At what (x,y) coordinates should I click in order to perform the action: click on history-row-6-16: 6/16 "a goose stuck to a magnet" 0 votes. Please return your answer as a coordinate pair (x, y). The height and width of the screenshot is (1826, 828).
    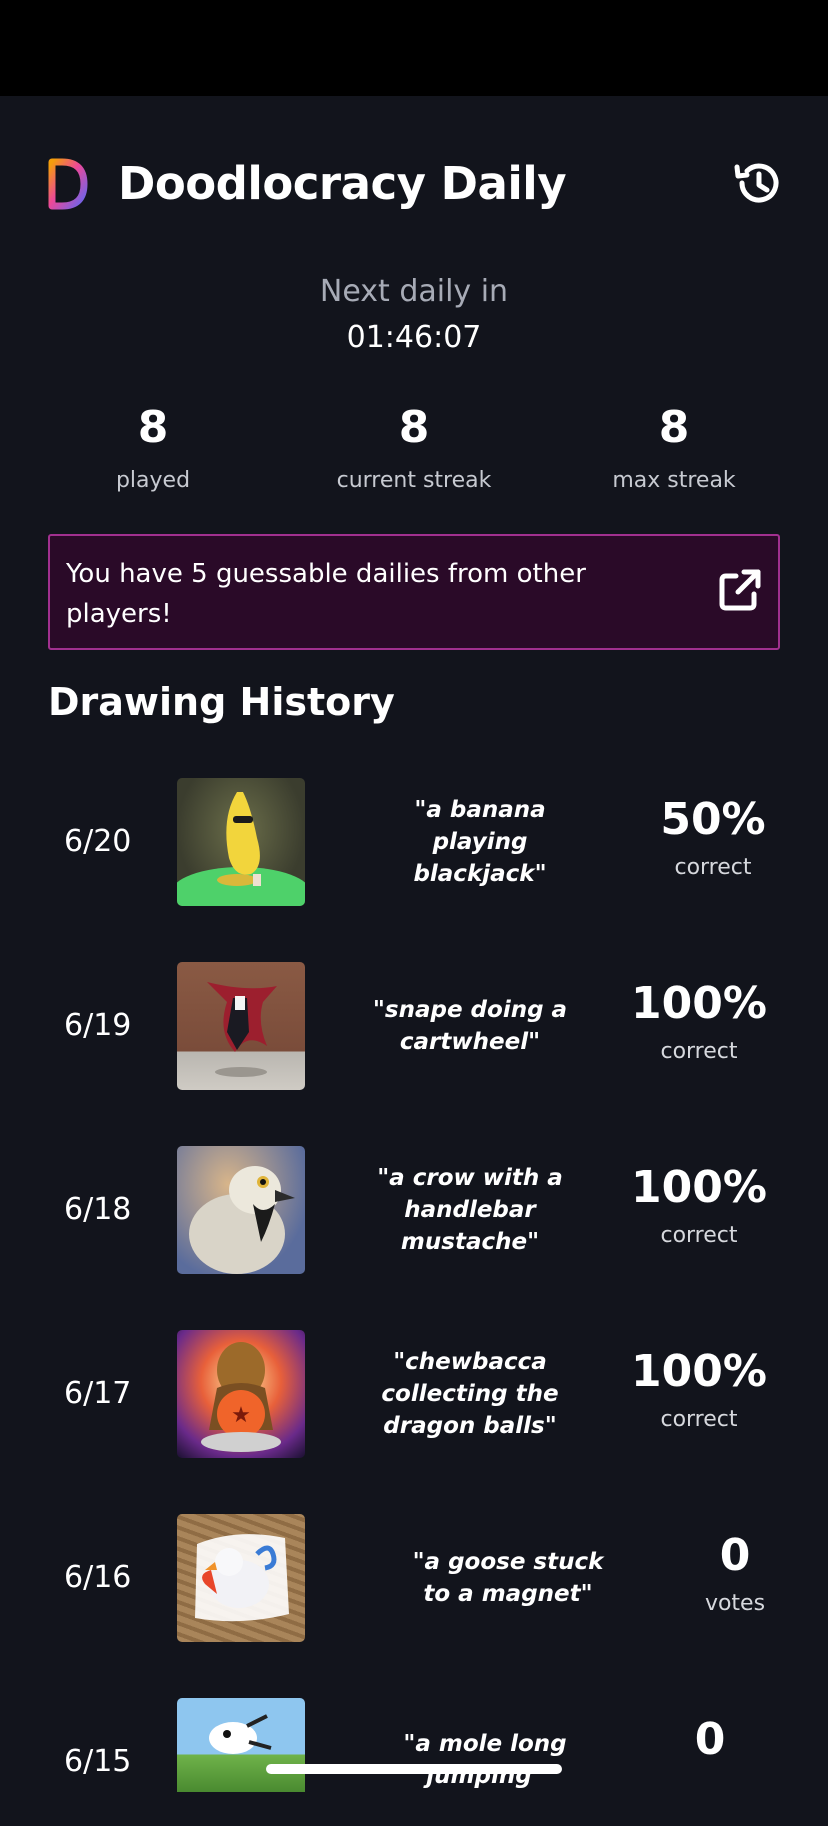
    Looking at the image, I should click on (414, 1578).